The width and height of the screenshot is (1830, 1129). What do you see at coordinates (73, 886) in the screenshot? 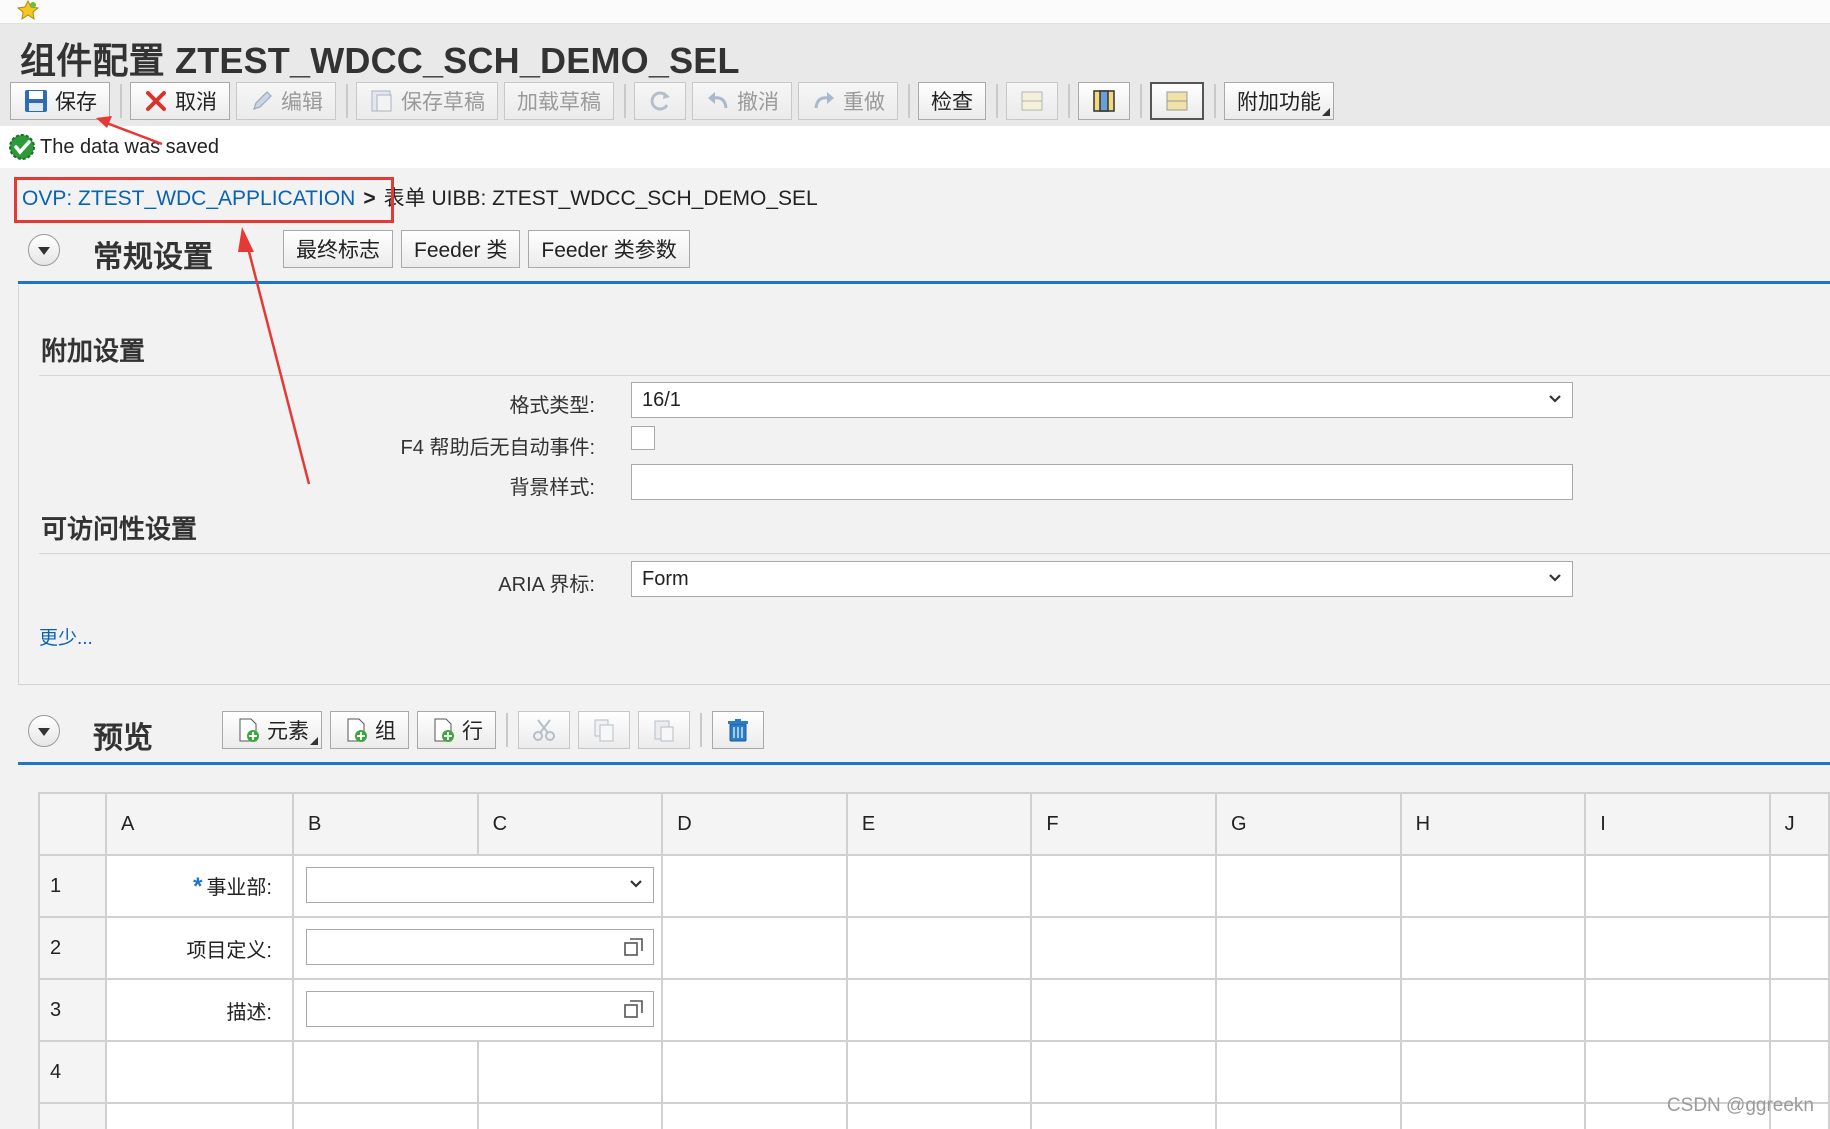
I see `row-number: 1` at bounding box center [73, 886].